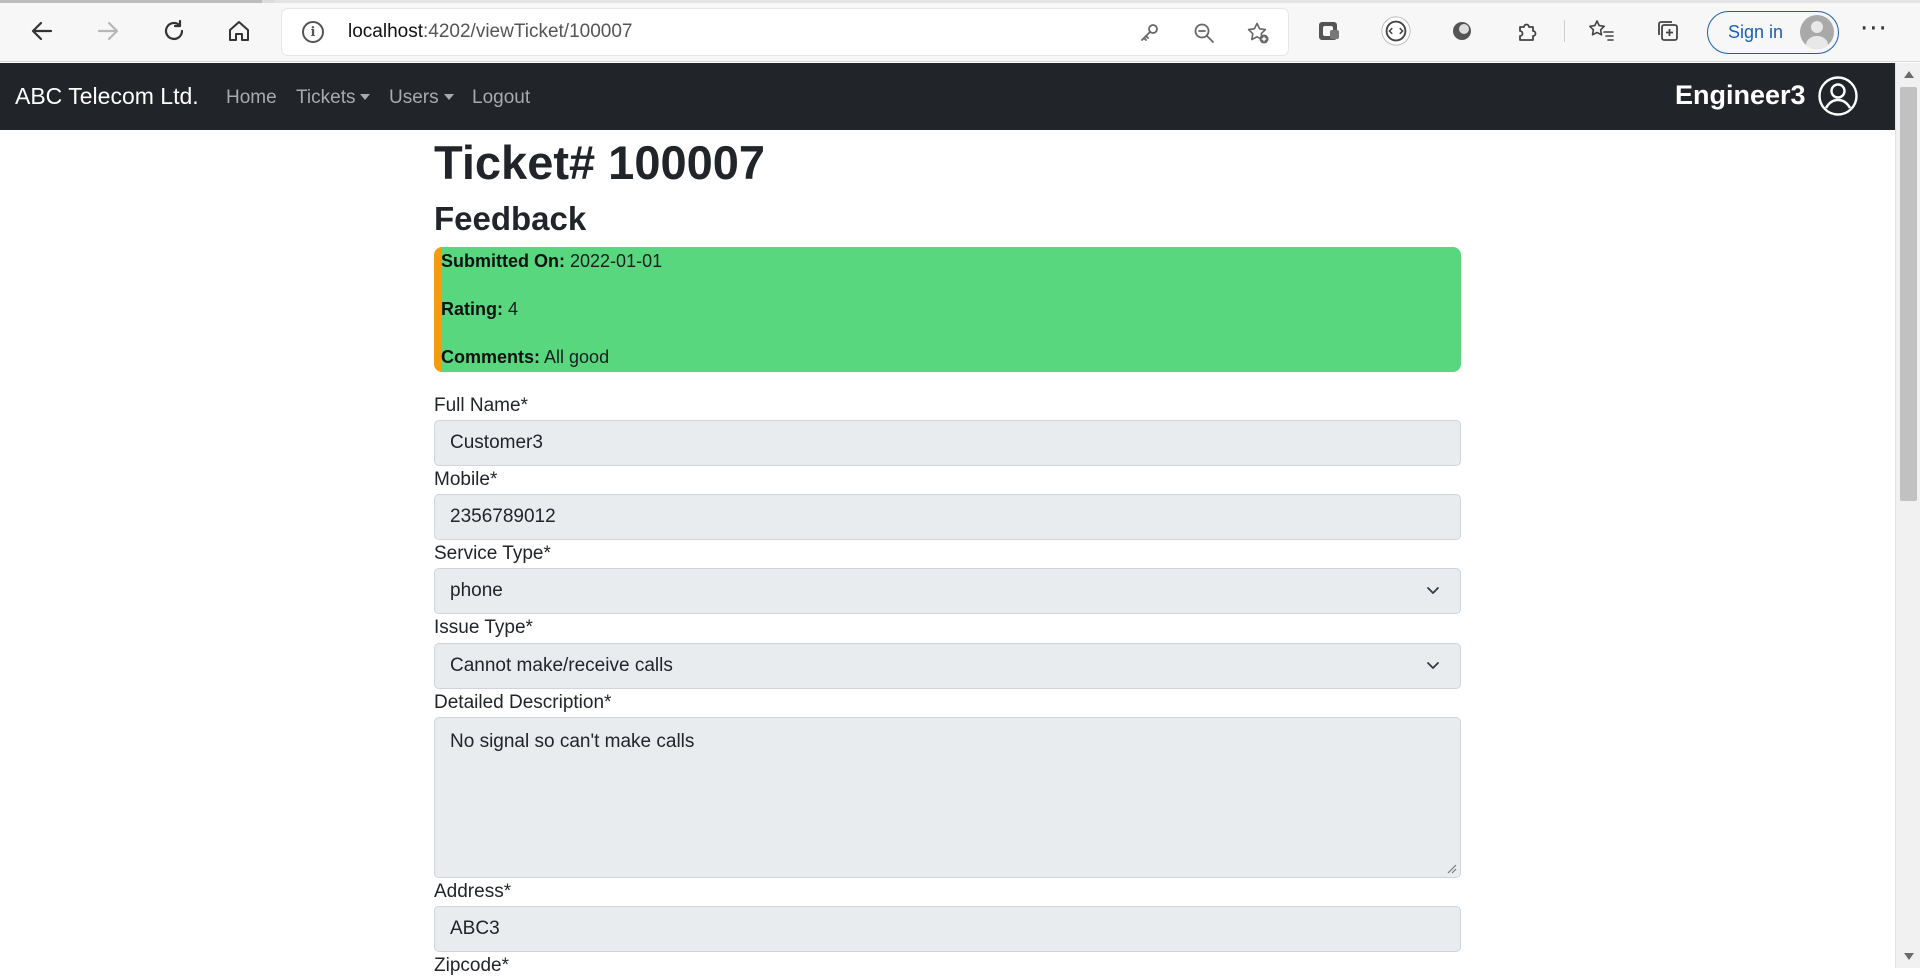  I want to click on full-name-label: Full Name*, so click(481, 405).